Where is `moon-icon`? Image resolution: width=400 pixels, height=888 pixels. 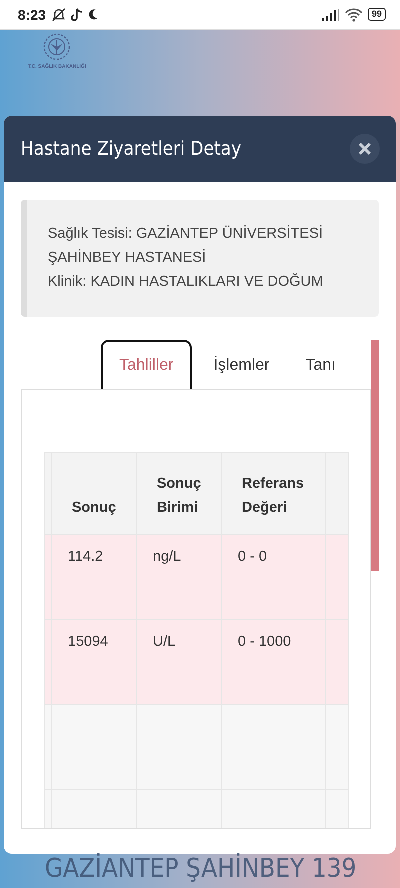 moon-icon is located at coordinates (94, 14).